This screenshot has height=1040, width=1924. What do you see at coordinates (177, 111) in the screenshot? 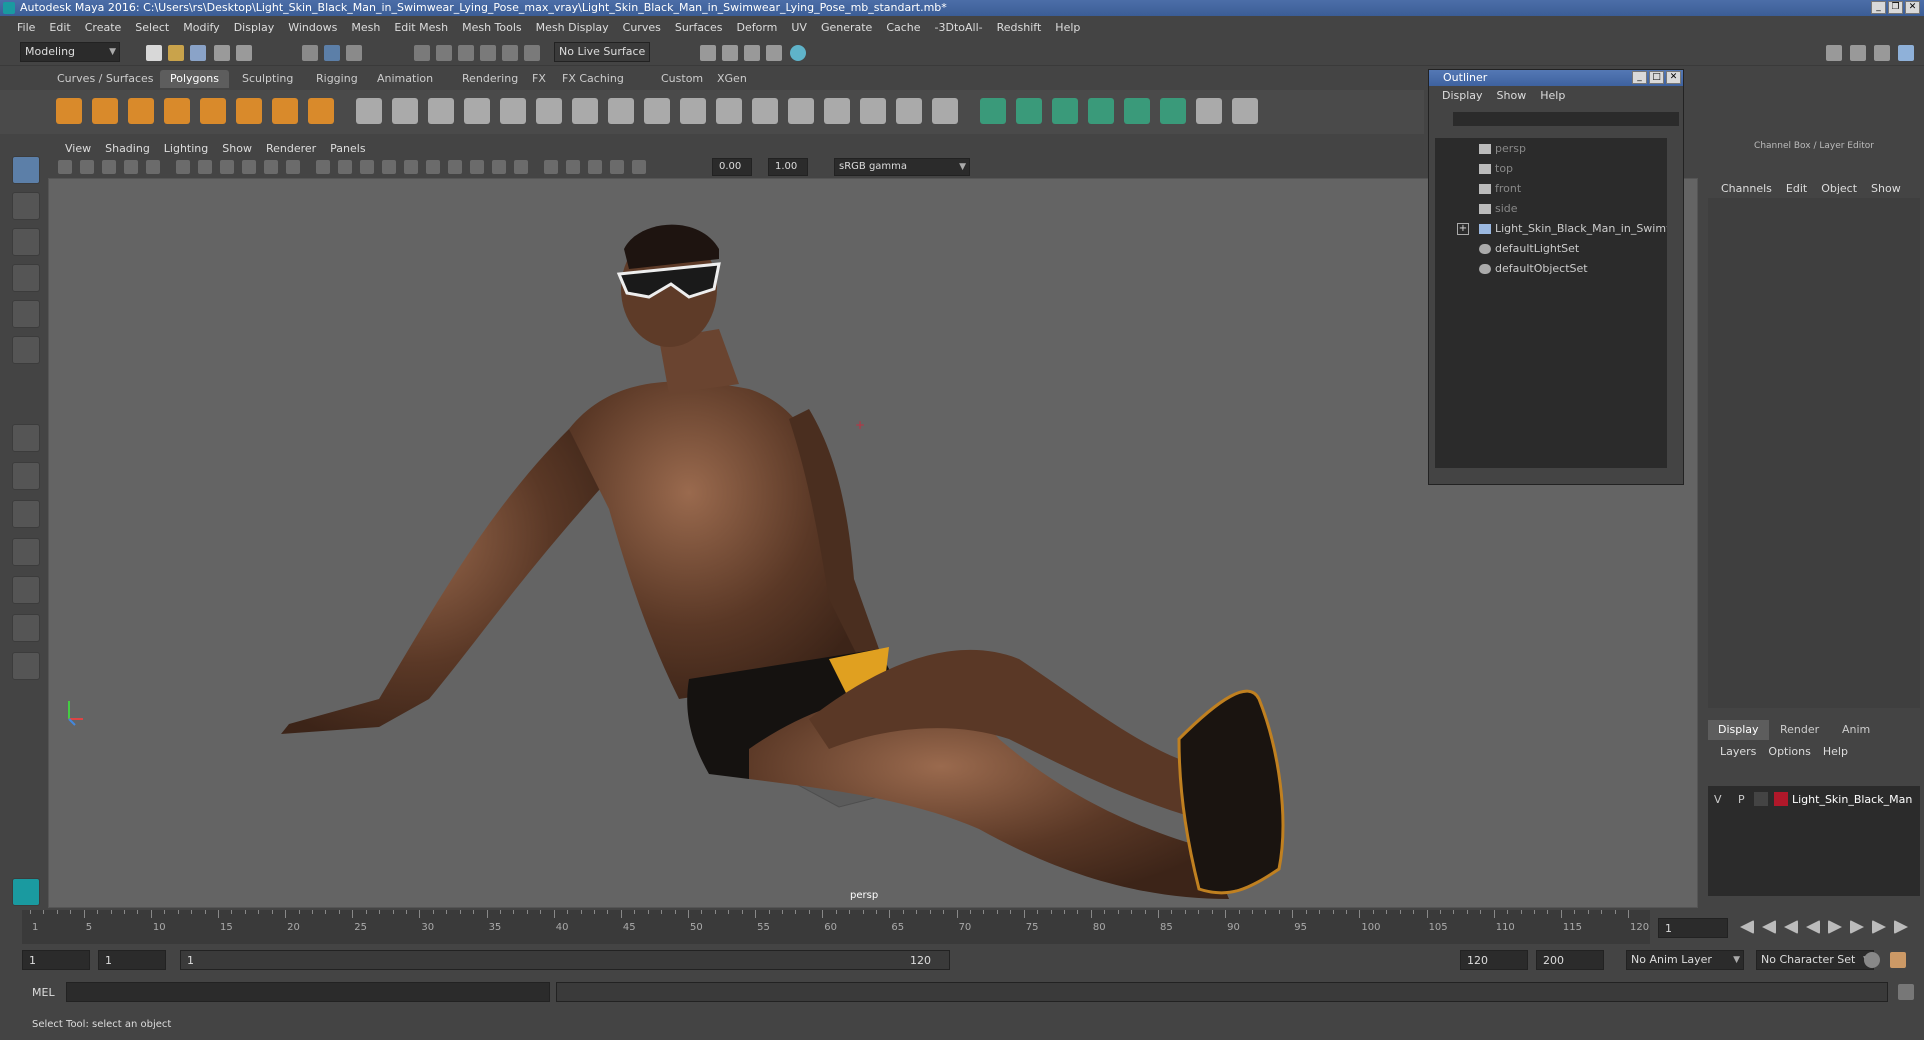
I see `cone-icon` at bounding box center [177, 111].